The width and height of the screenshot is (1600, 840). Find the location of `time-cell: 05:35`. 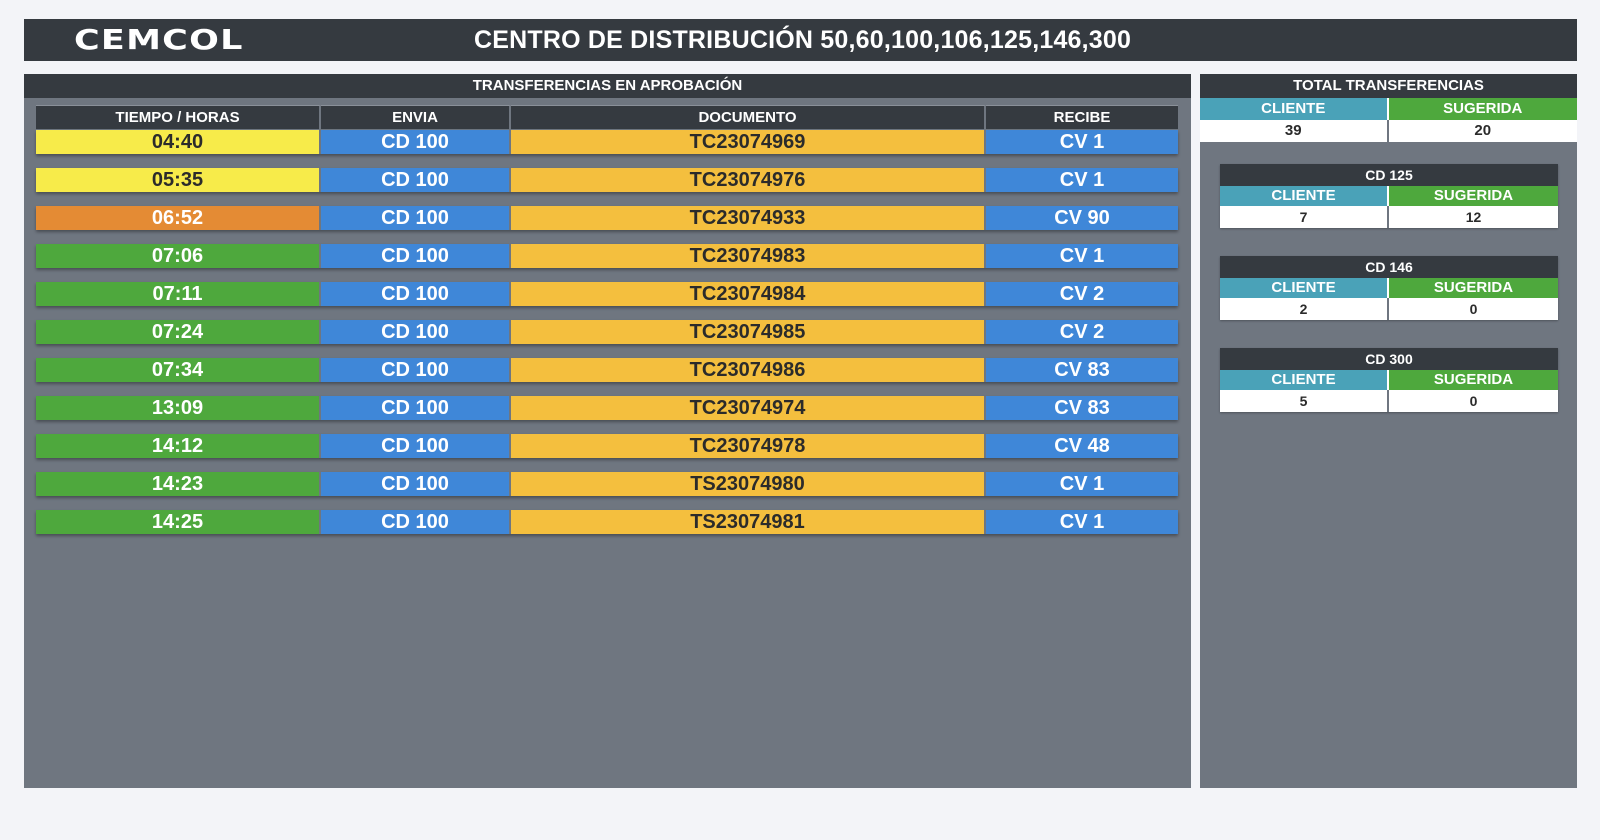

time-cell: 05:35 is located at coordinates (178, 180).